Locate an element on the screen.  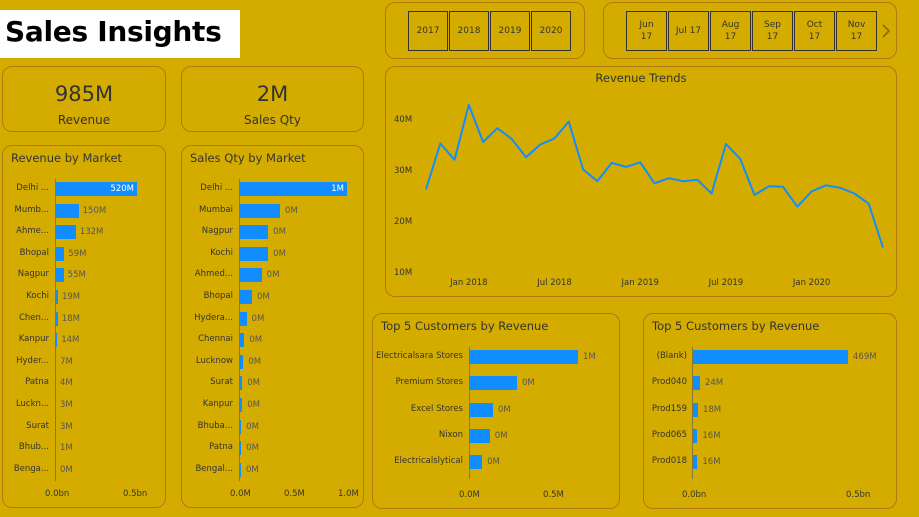
bar-category-label: Prod018 is located at coordinates (669, 461).